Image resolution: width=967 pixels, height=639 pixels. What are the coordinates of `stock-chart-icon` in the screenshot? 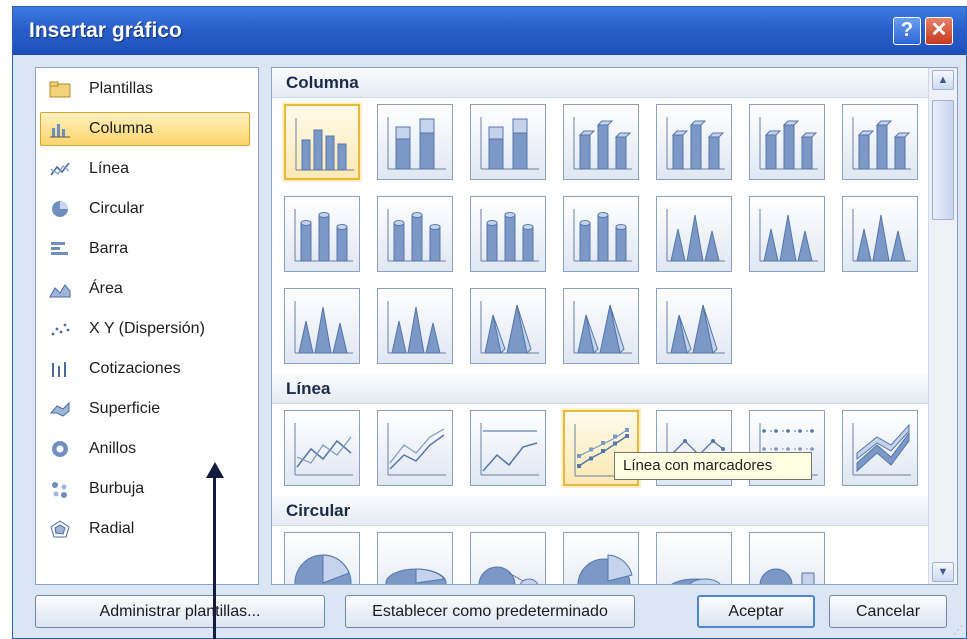 It's located at (60, 369).